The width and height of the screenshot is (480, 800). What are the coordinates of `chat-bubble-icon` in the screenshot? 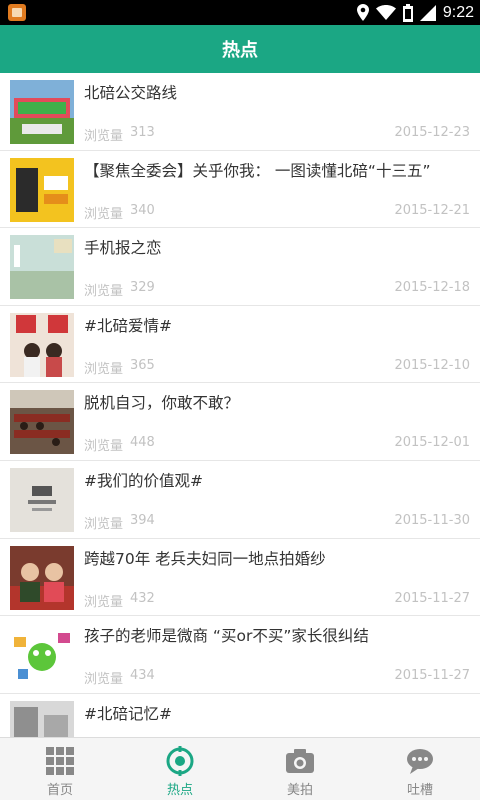 It's located at (420, 761).